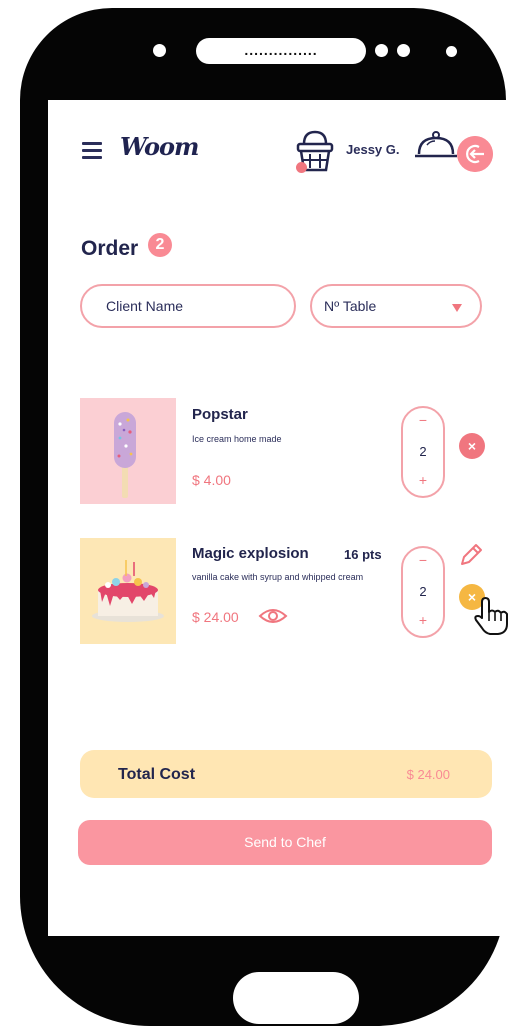 This screenshot has width=523, height=1033. What do you see at coordinates (128, 451) in the screenshot?
I see `popsicle-image` at bounding box center [128, 451].